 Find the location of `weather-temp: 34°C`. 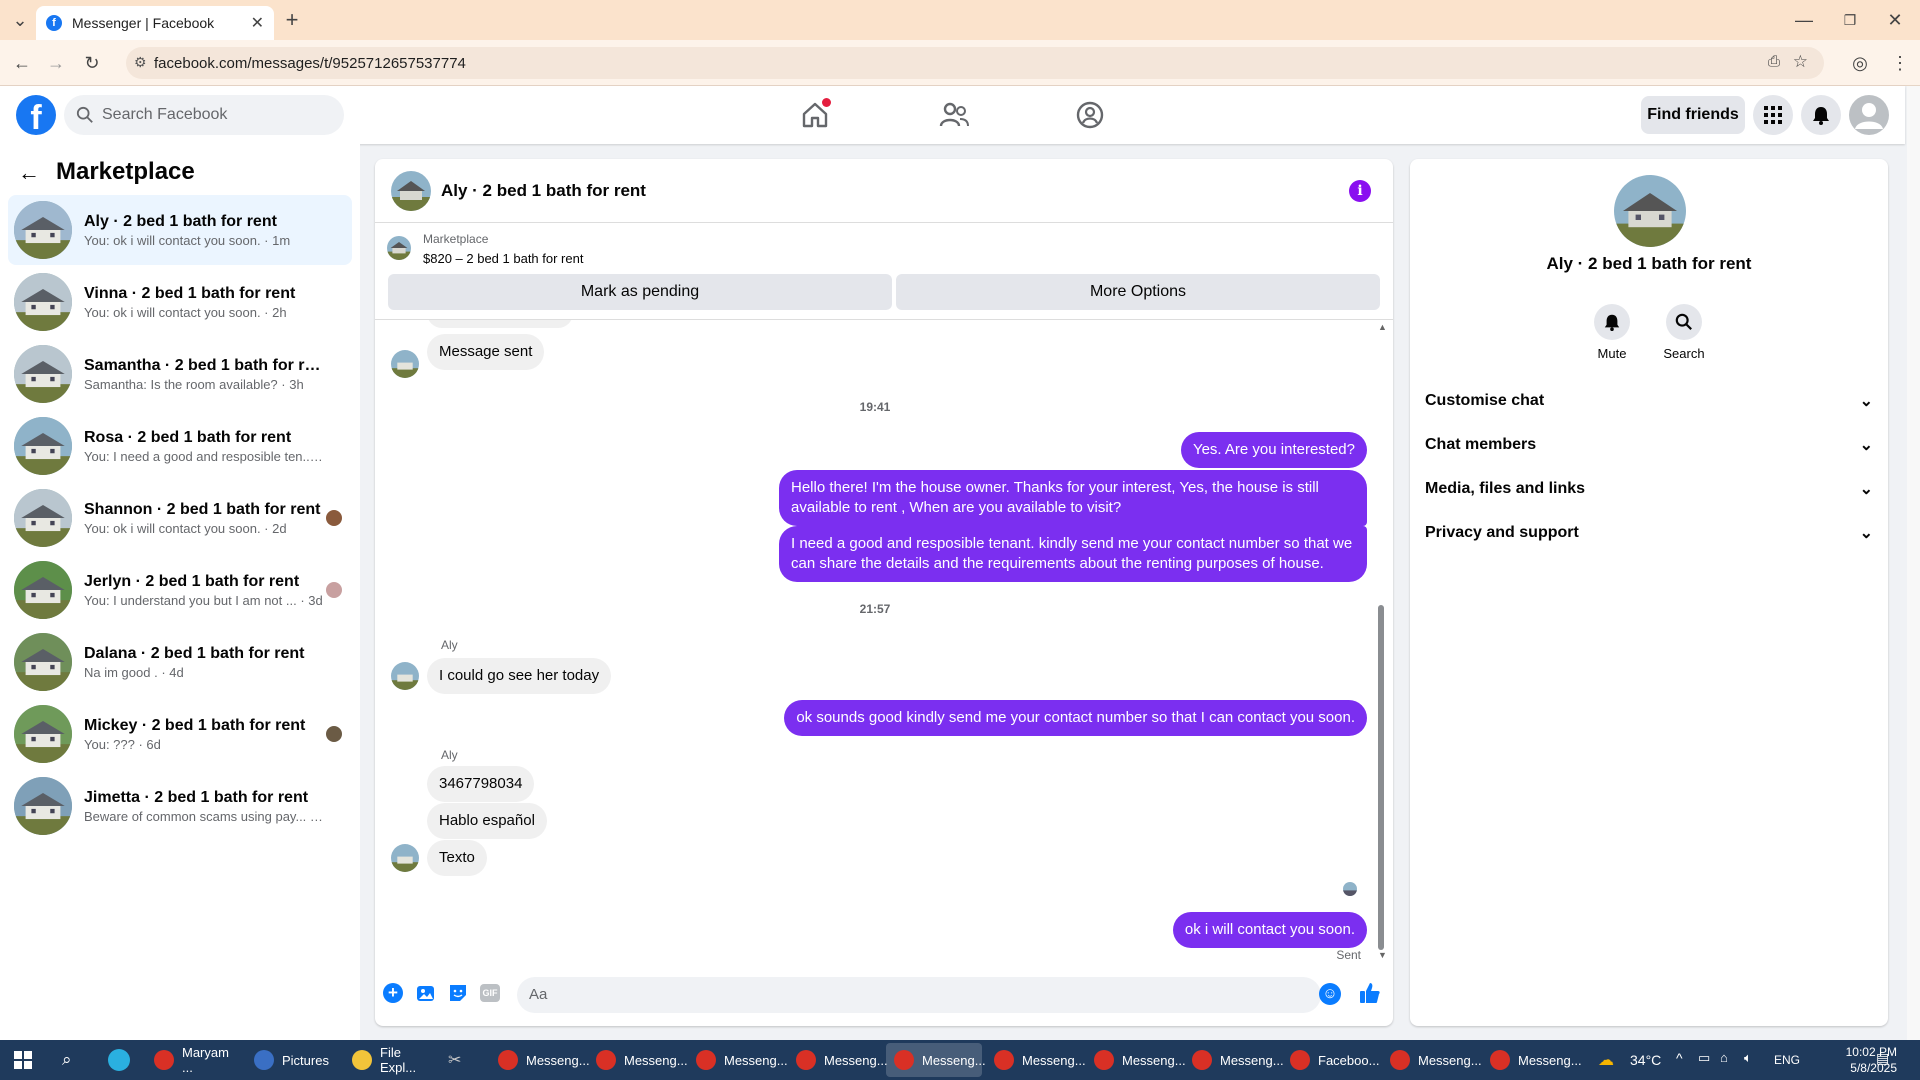

weather-temp: 34°C is located at coordinates (1645, 1060).